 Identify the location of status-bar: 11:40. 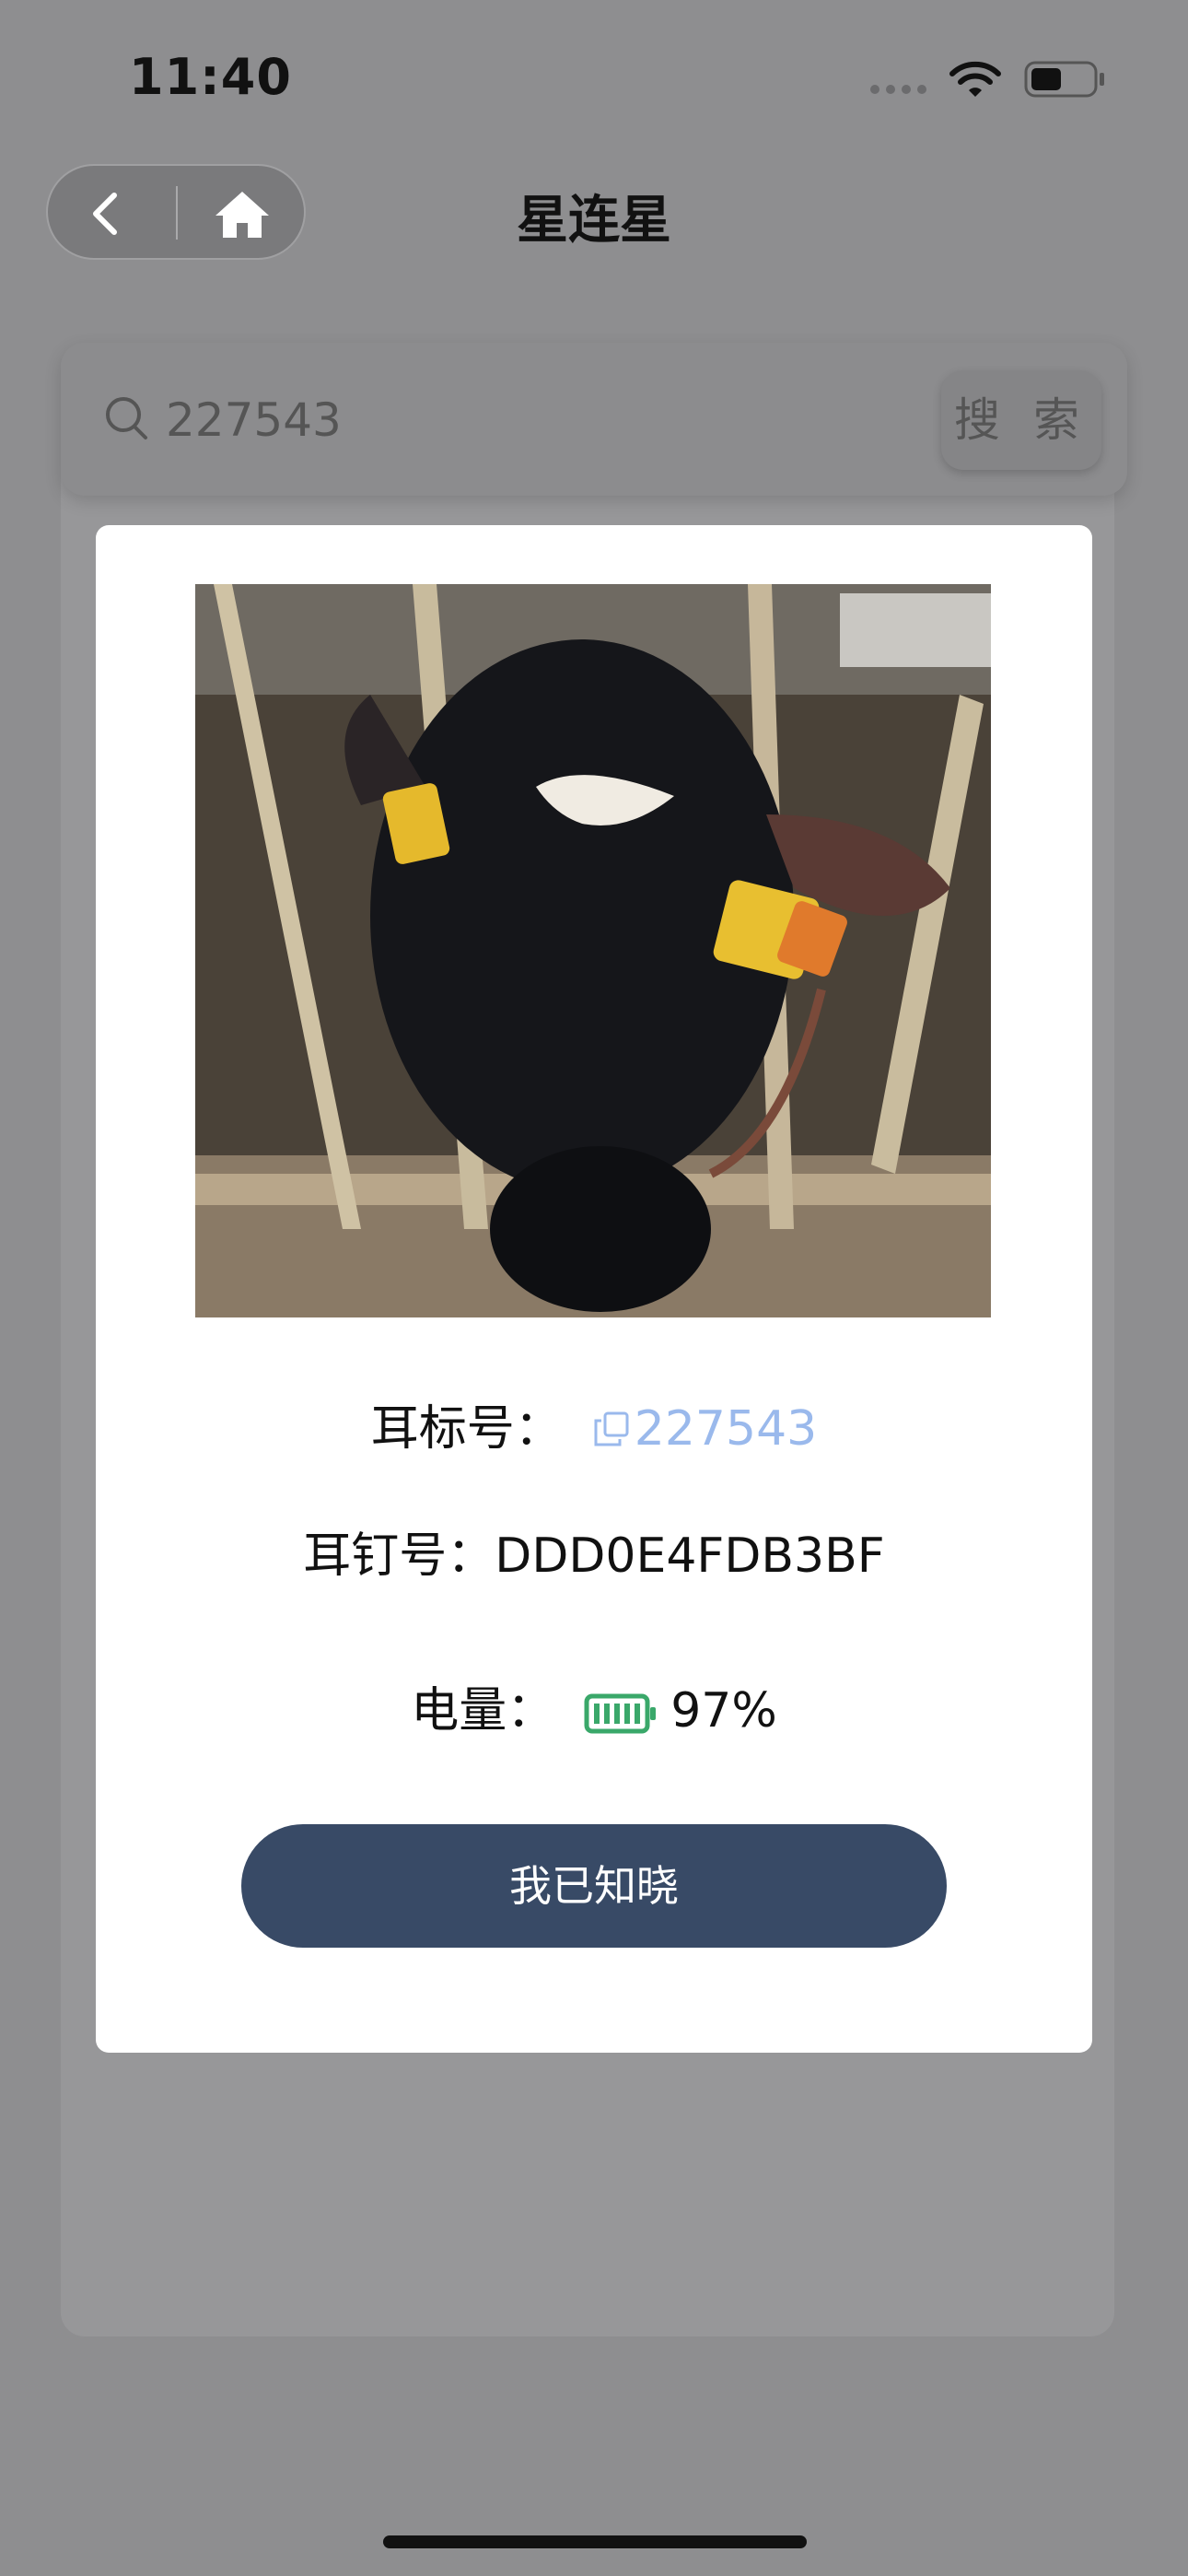
(594, 78).